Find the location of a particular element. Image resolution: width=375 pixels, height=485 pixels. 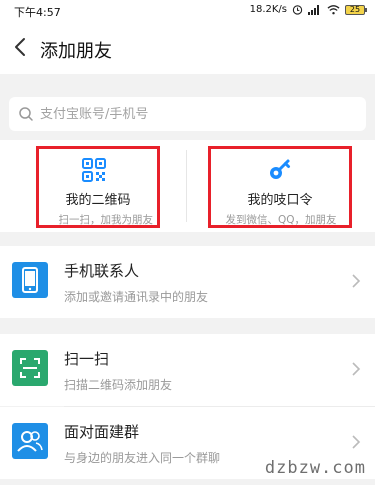

status-bar: 下午4:57 18.2K/s 25 is located at coordinates (187, 11).